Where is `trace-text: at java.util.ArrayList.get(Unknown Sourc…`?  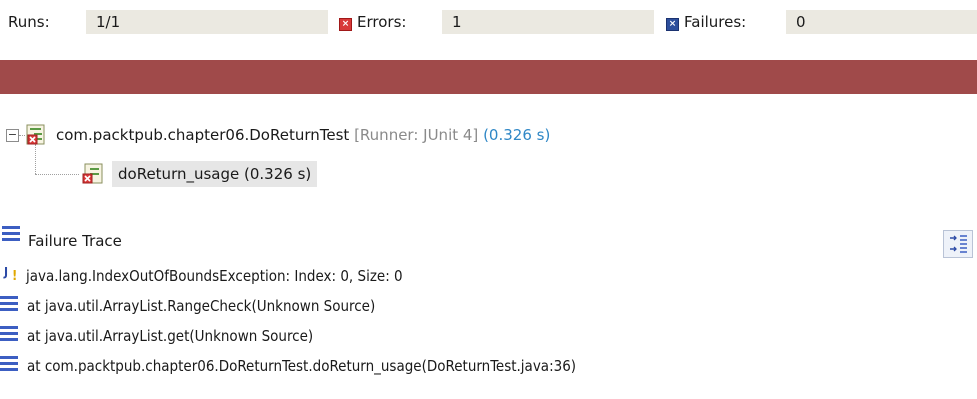 trace-text: at java.util.ArrayList.get(Unknown Sourc… is located at coordinates (170, 336).